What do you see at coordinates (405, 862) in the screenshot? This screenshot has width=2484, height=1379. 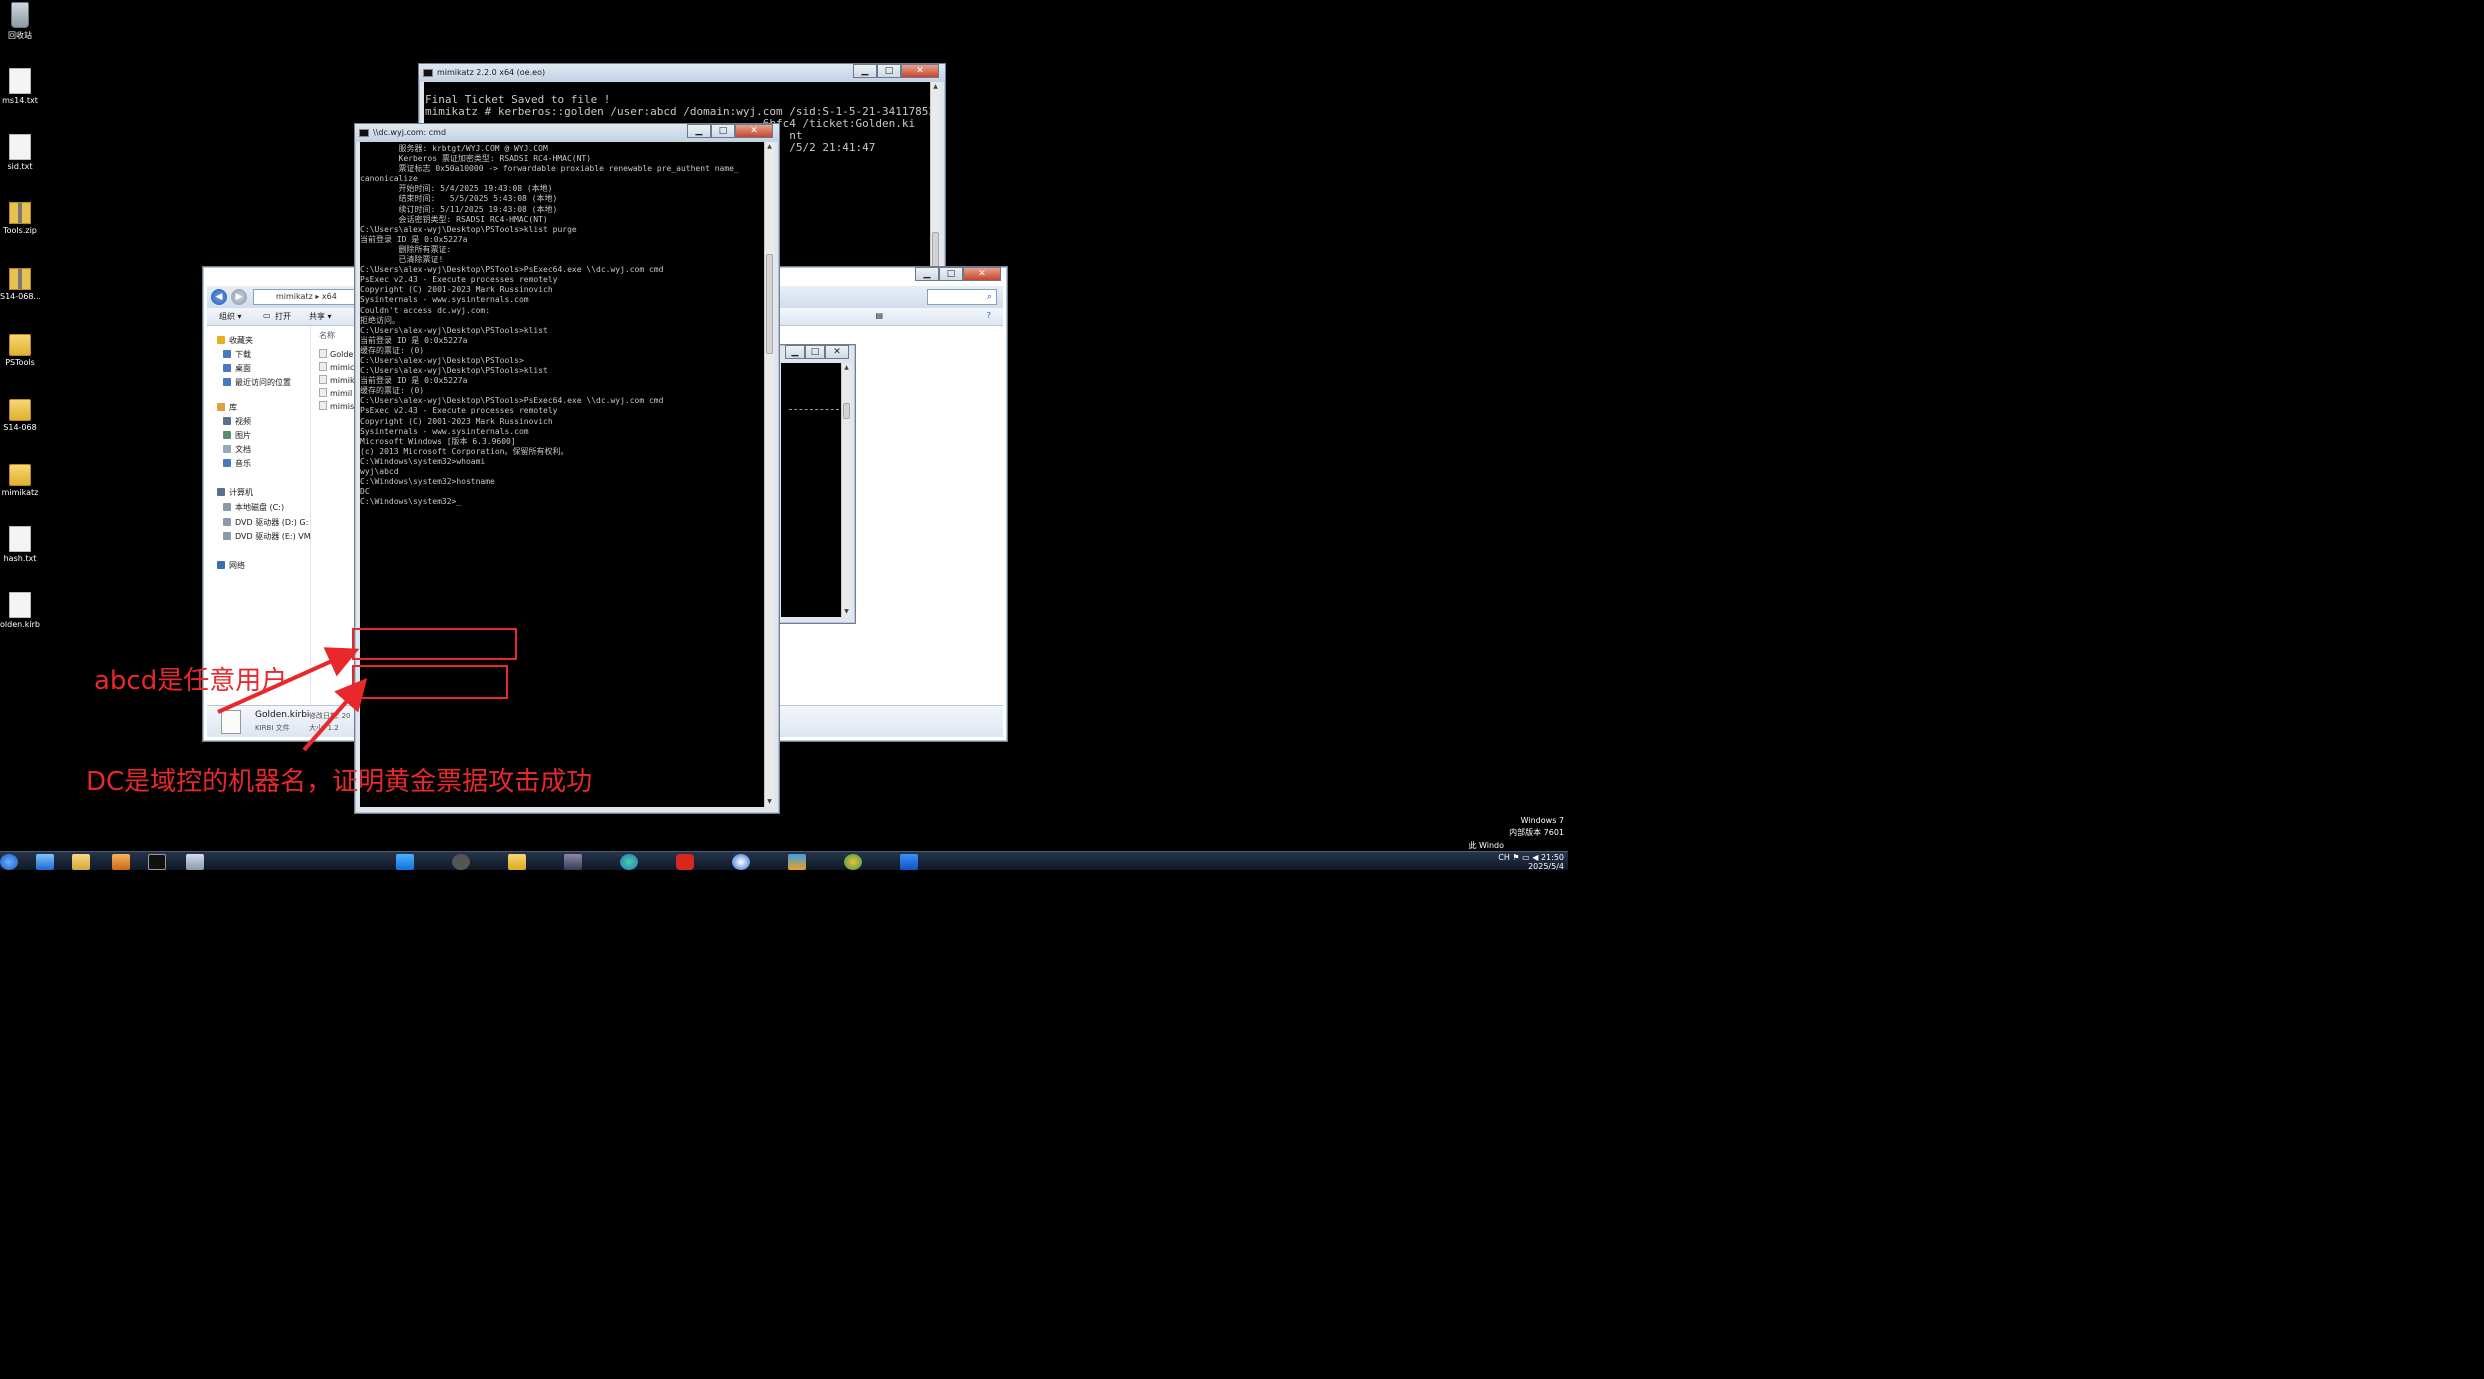 I see `windows-start-icon` at bounding box center [405, 862].